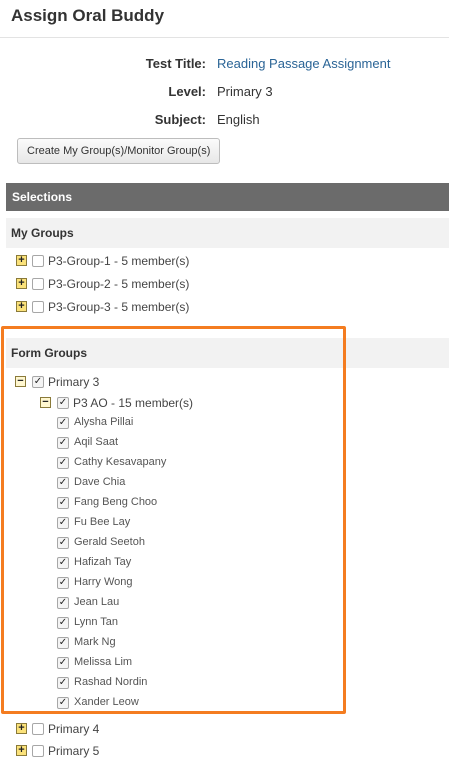 The width and height of the screenshot is (449, 775). What do you see at coordinates (187, 91) in the screenshot?
I see `level-label: Level:` at bounding box center [187, 91].